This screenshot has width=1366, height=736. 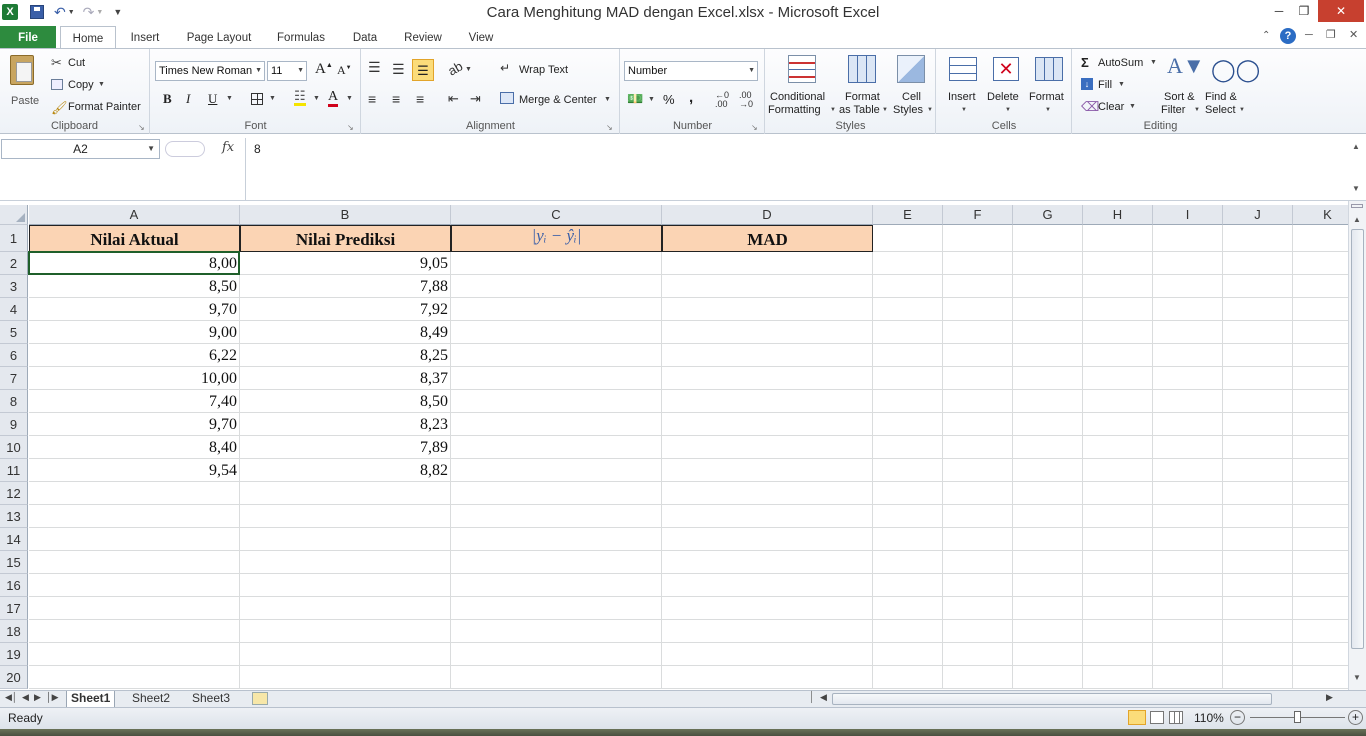 What do you see at coordinates (1132, 106) in the screenshot?
I see `clear-dropdown-icon: ▼` at bounding box center [1132, 106].